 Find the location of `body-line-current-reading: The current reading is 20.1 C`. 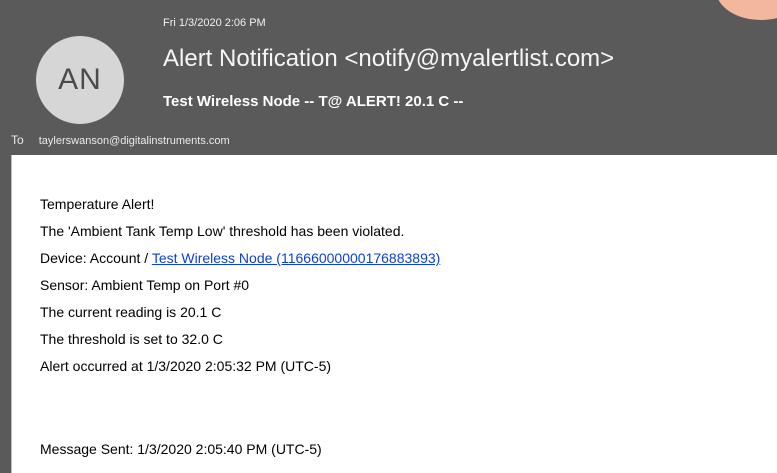

body-line-current-reading: The current reading is 20.1 C is located at coordinates (131, 312).